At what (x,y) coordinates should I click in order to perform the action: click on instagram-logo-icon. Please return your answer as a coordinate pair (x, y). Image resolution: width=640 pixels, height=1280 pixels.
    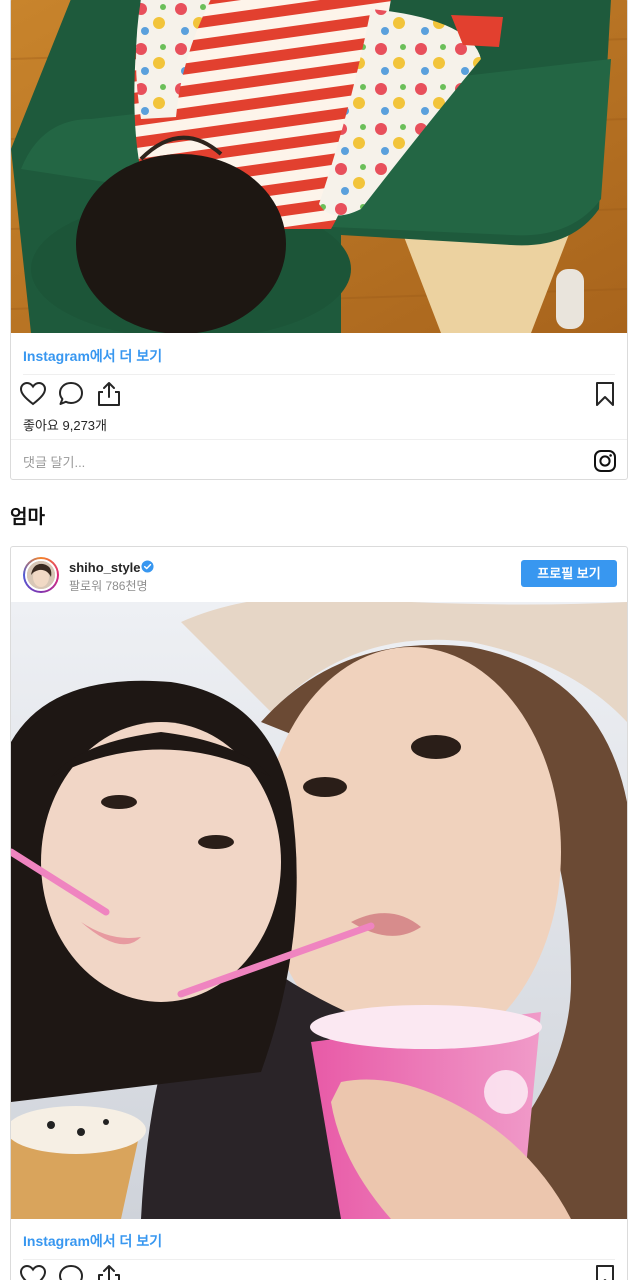
    Looking at the image, I should click on (605, 461).